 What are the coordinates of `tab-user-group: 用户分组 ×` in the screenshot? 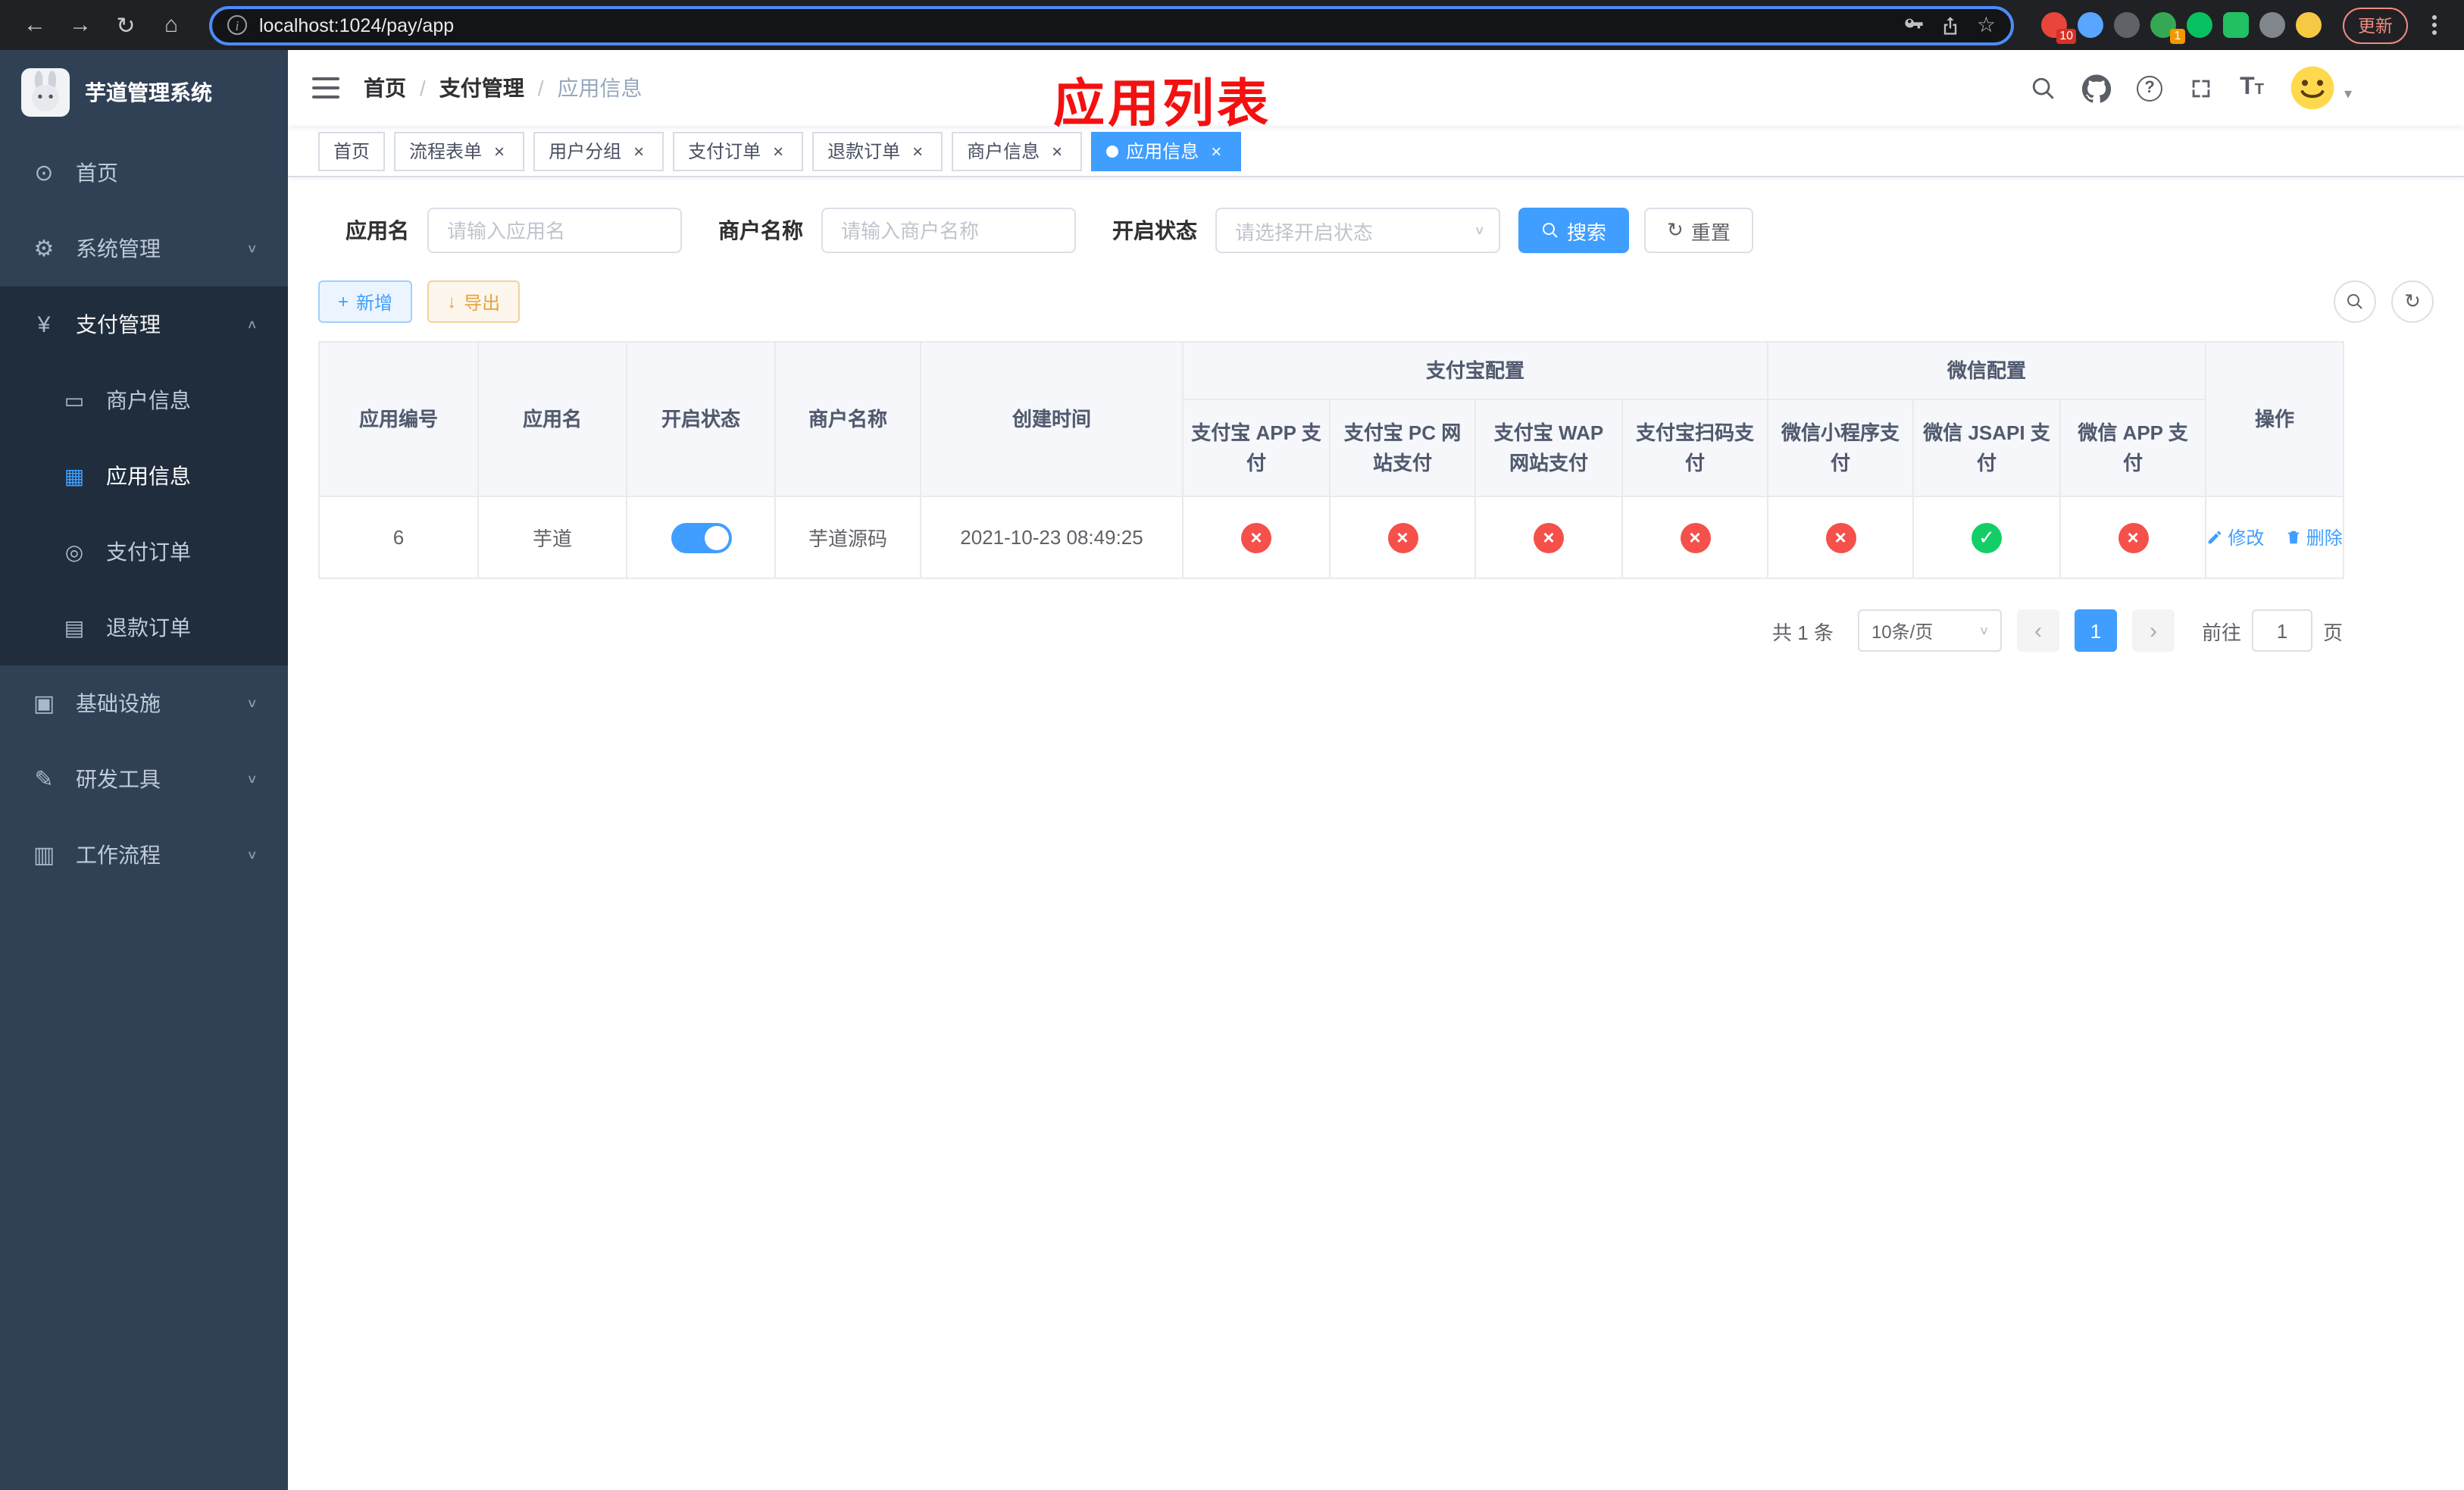 It's located at (598, 151).